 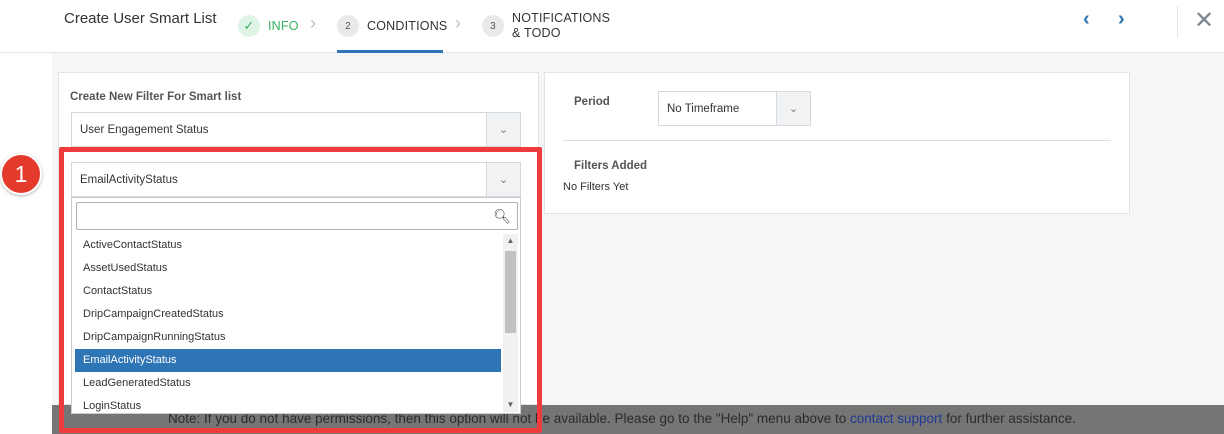 I want to click on filter-category-select: User Engagement Status ⌄, so click(x=296, y=129).